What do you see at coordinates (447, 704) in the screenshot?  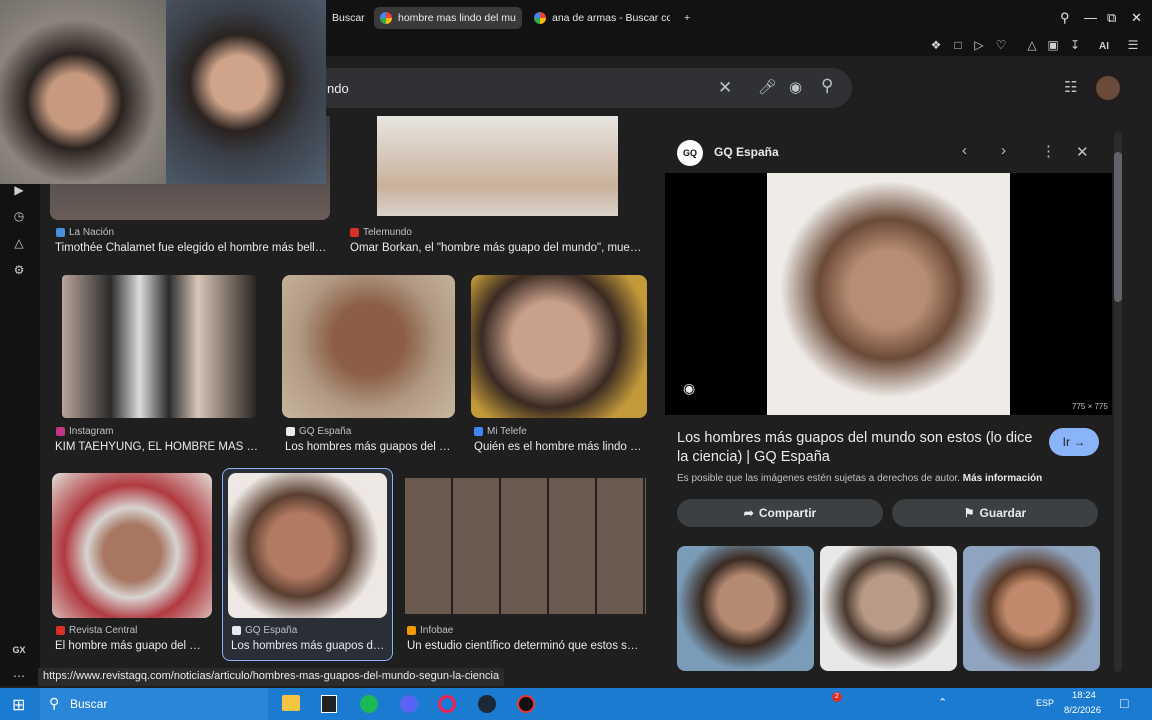 I see `opera-gx-icon` at bounding box center [447, 704].